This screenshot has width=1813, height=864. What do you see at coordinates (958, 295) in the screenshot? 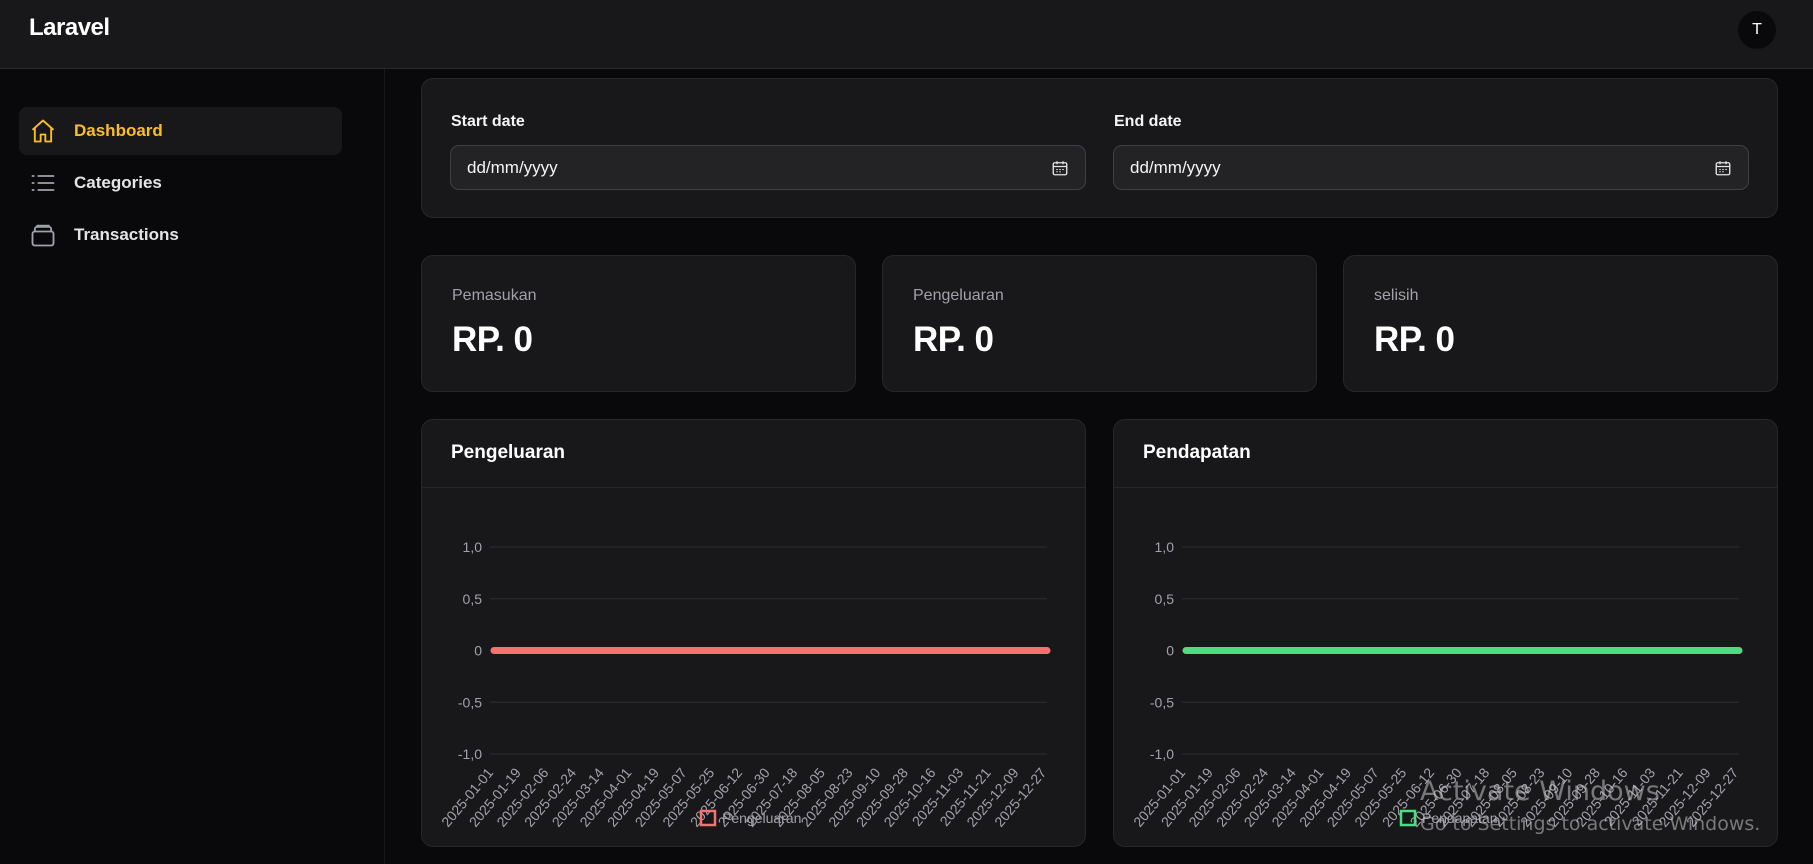
I see `stat-label: Pengeluaran` at bounding box center [958, 295].